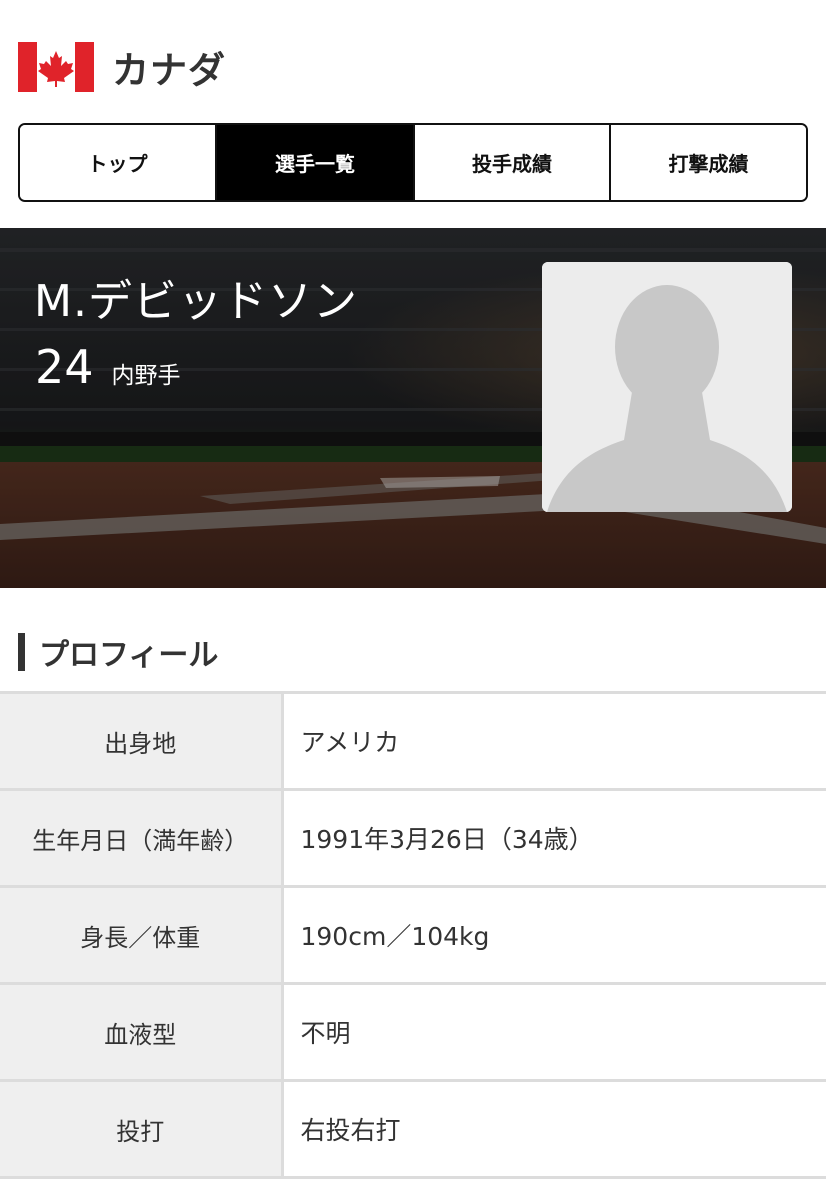 This screenshot has height=1200, width=826. I want to click on tab-player-list: 選手一覧, so click(316, 162).